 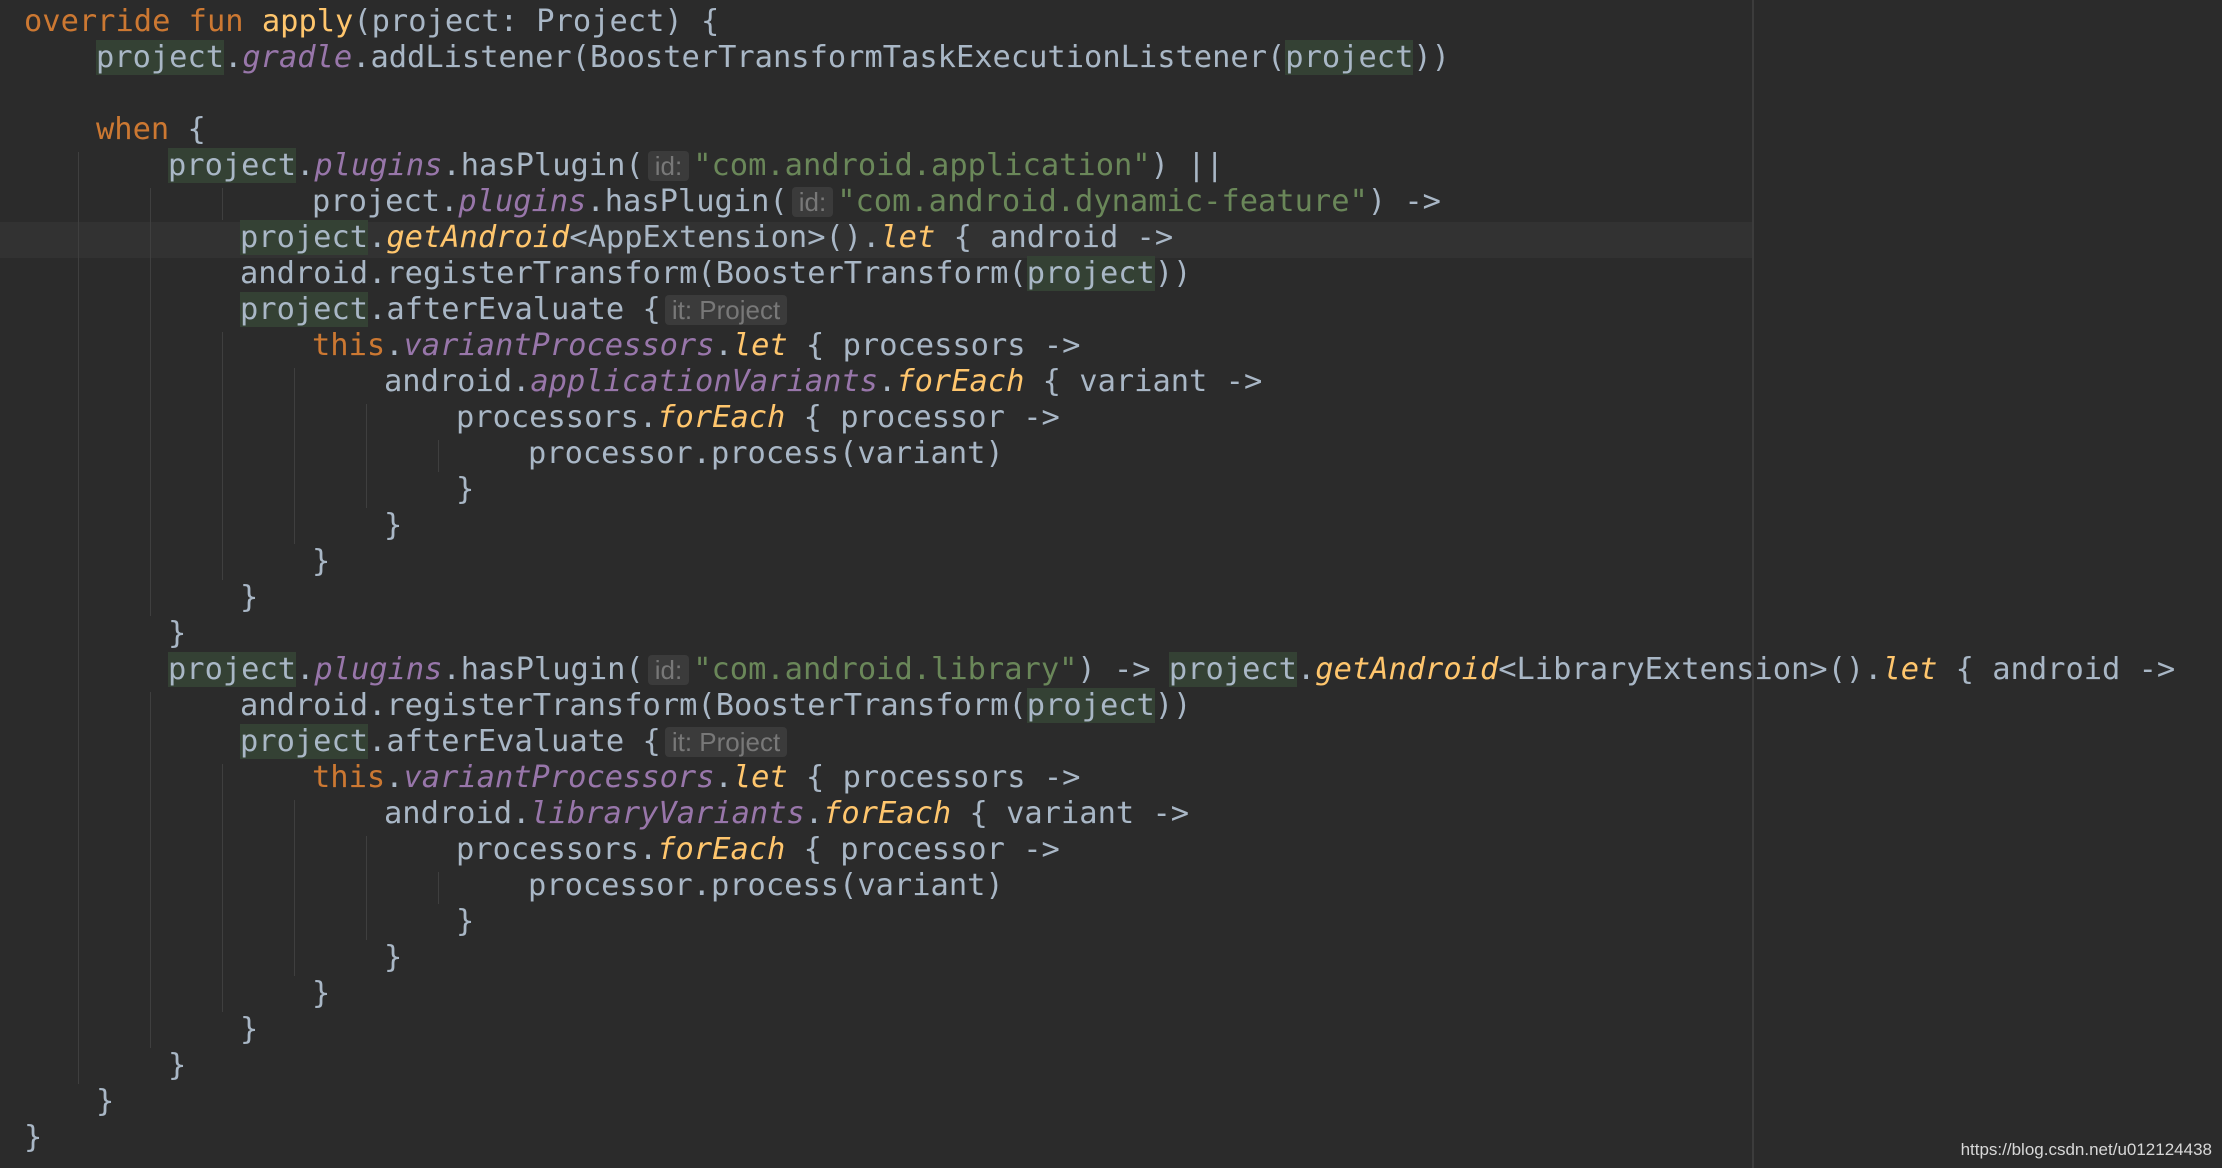 I want to click on code-token: ) ->, so click(x=1404, y=201).